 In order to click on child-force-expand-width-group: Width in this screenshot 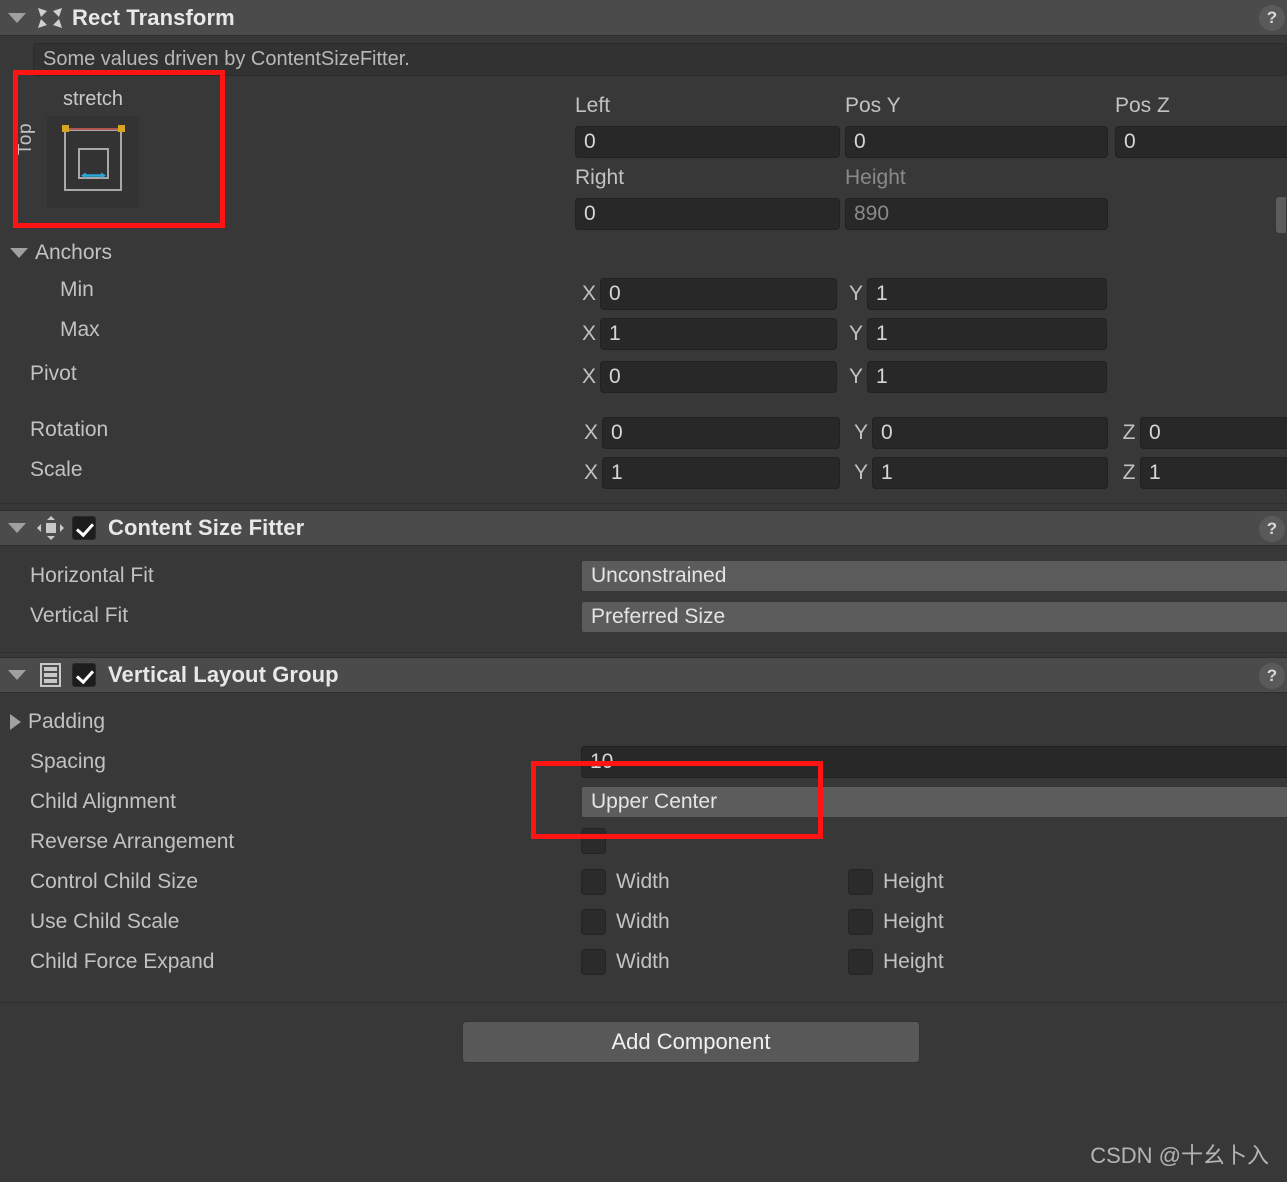, I will do `click(625, 962)`.